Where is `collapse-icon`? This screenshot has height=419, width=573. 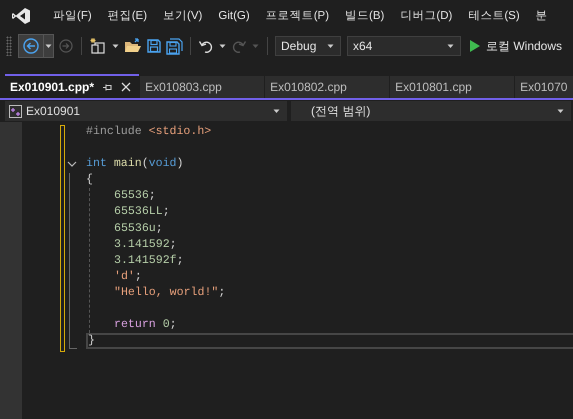 collapse-icon is located at coordinates (72, 165).